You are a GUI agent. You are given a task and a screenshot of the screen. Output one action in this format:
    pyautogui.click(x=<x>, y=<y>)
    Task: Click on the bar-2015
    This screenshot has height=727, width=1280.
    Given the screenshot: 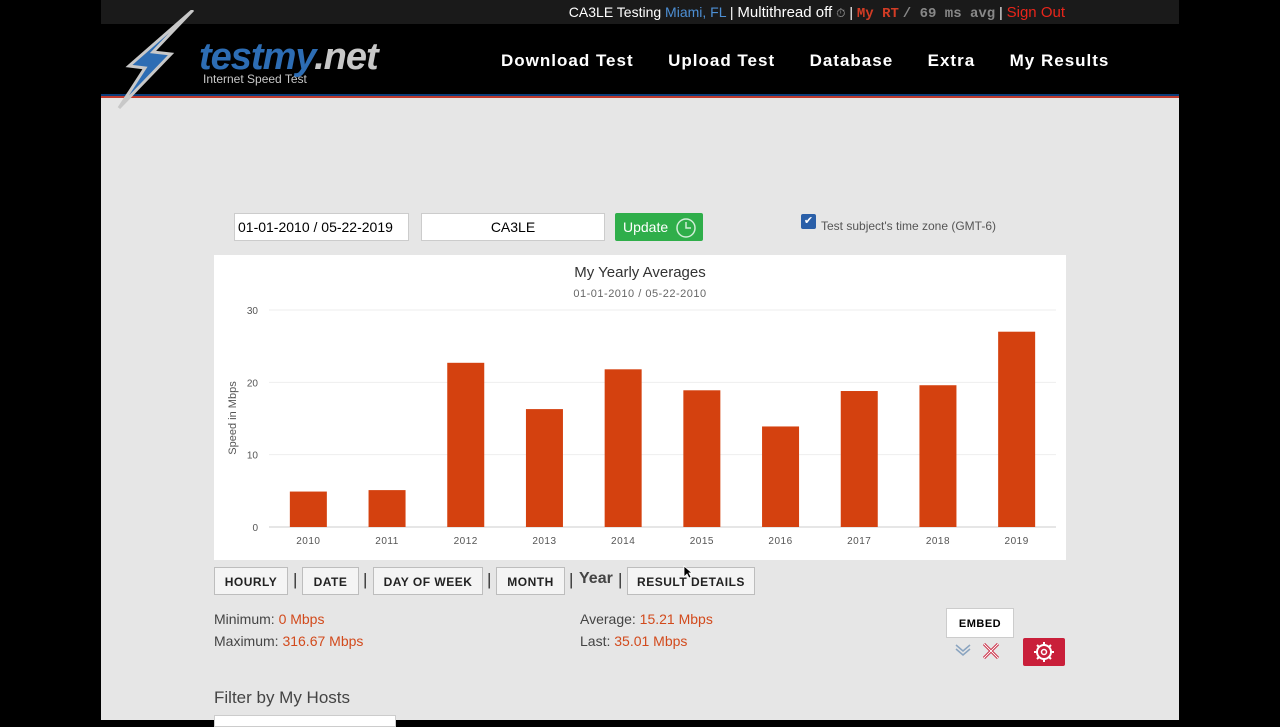 What is the action you would take?
    pyautogui.click(x=702, y=458)
    